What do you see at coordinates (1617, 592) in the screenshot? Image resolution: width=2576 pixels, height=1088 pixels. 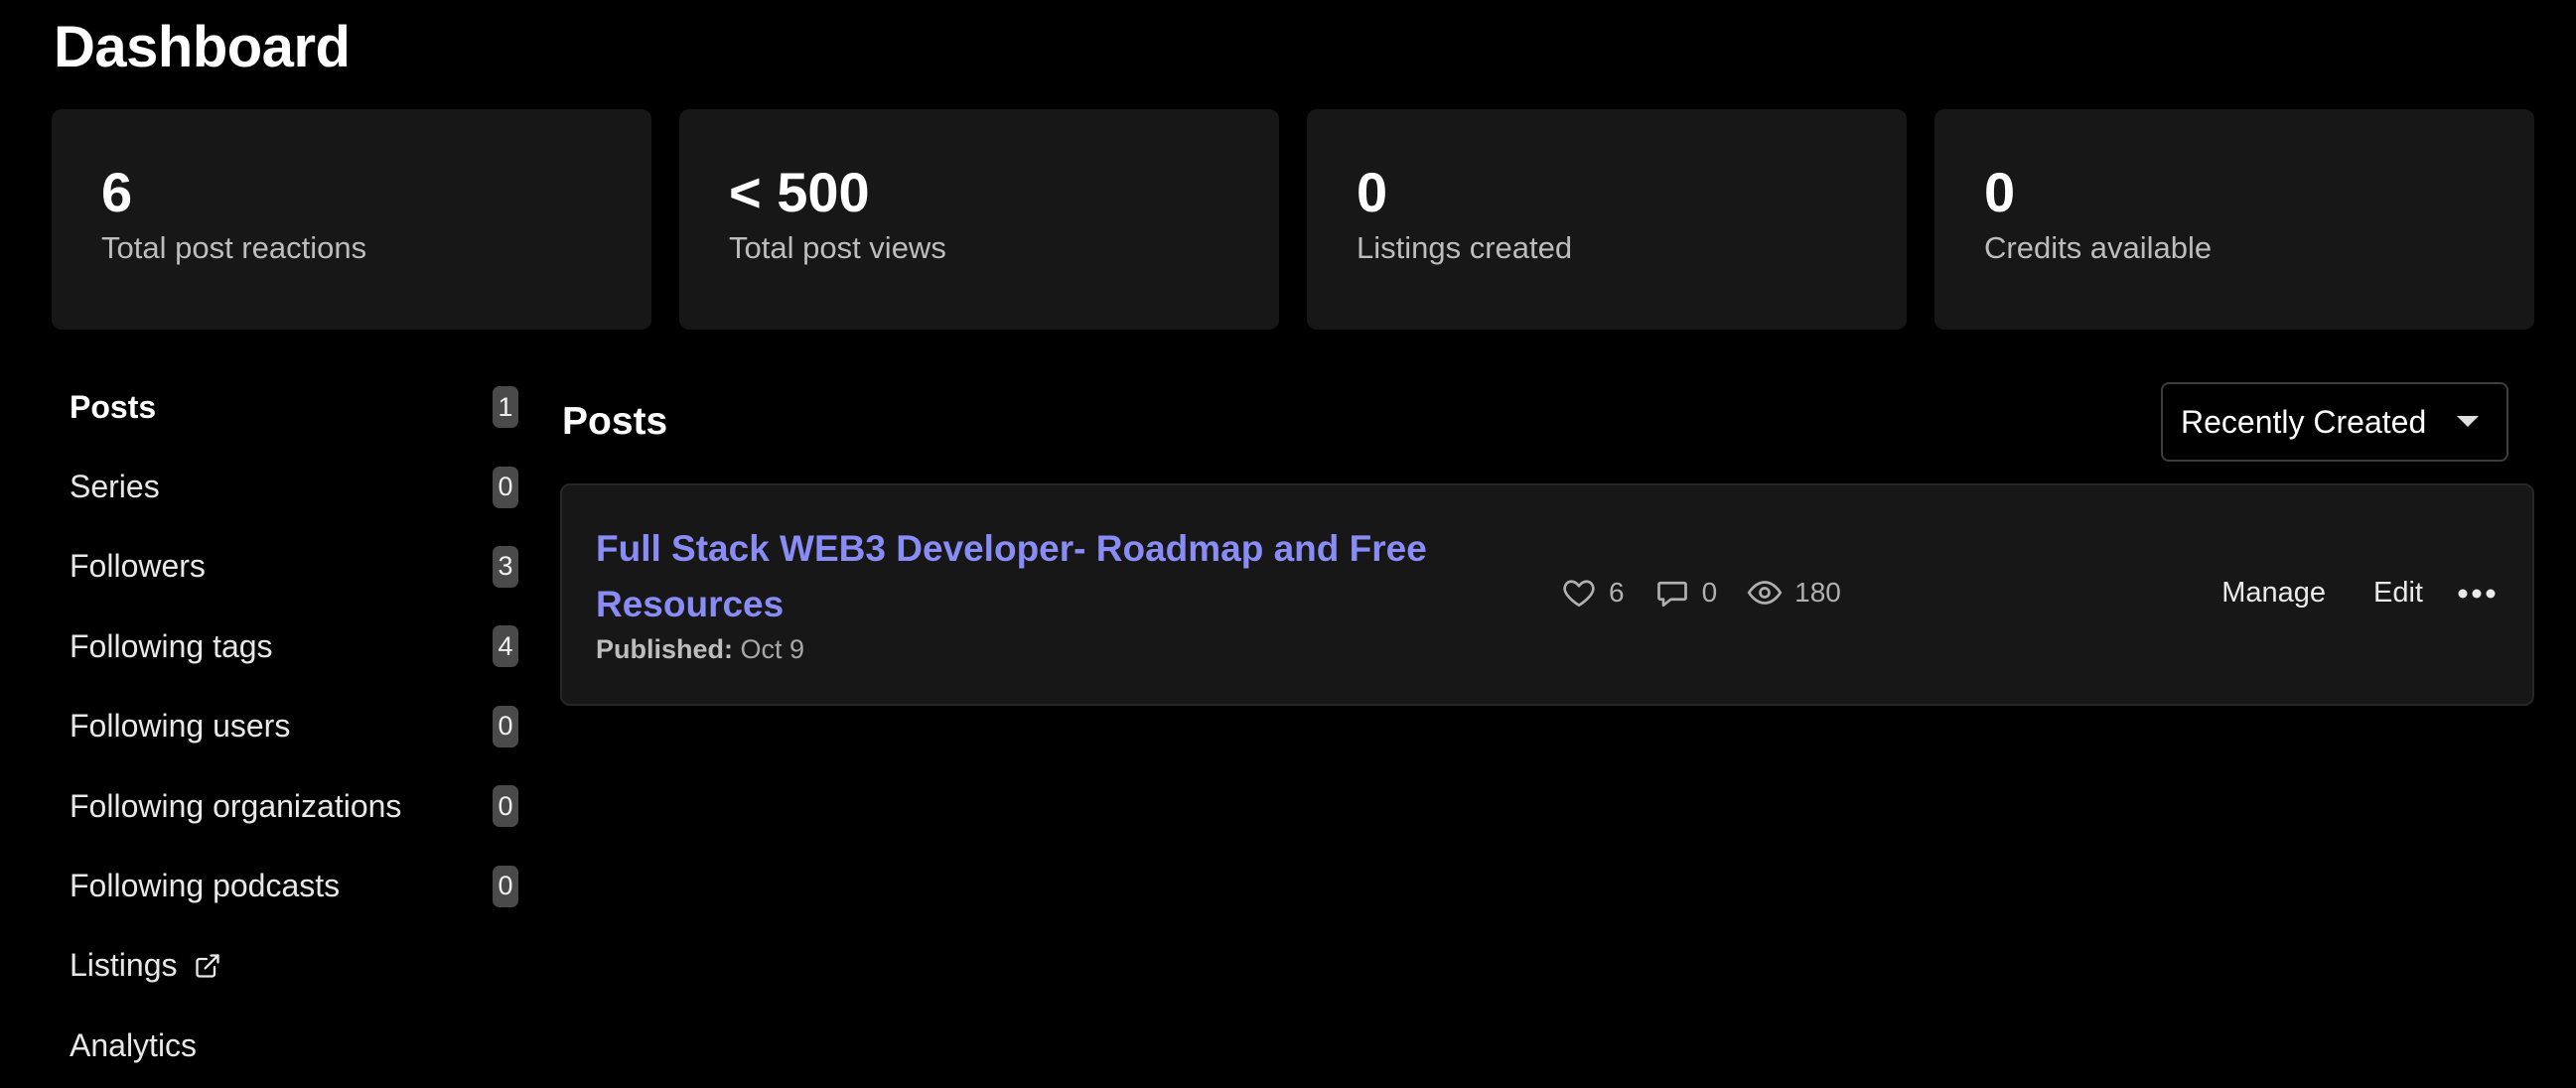 I see `reactions-count: 6` at bounding box center [1617, 592].